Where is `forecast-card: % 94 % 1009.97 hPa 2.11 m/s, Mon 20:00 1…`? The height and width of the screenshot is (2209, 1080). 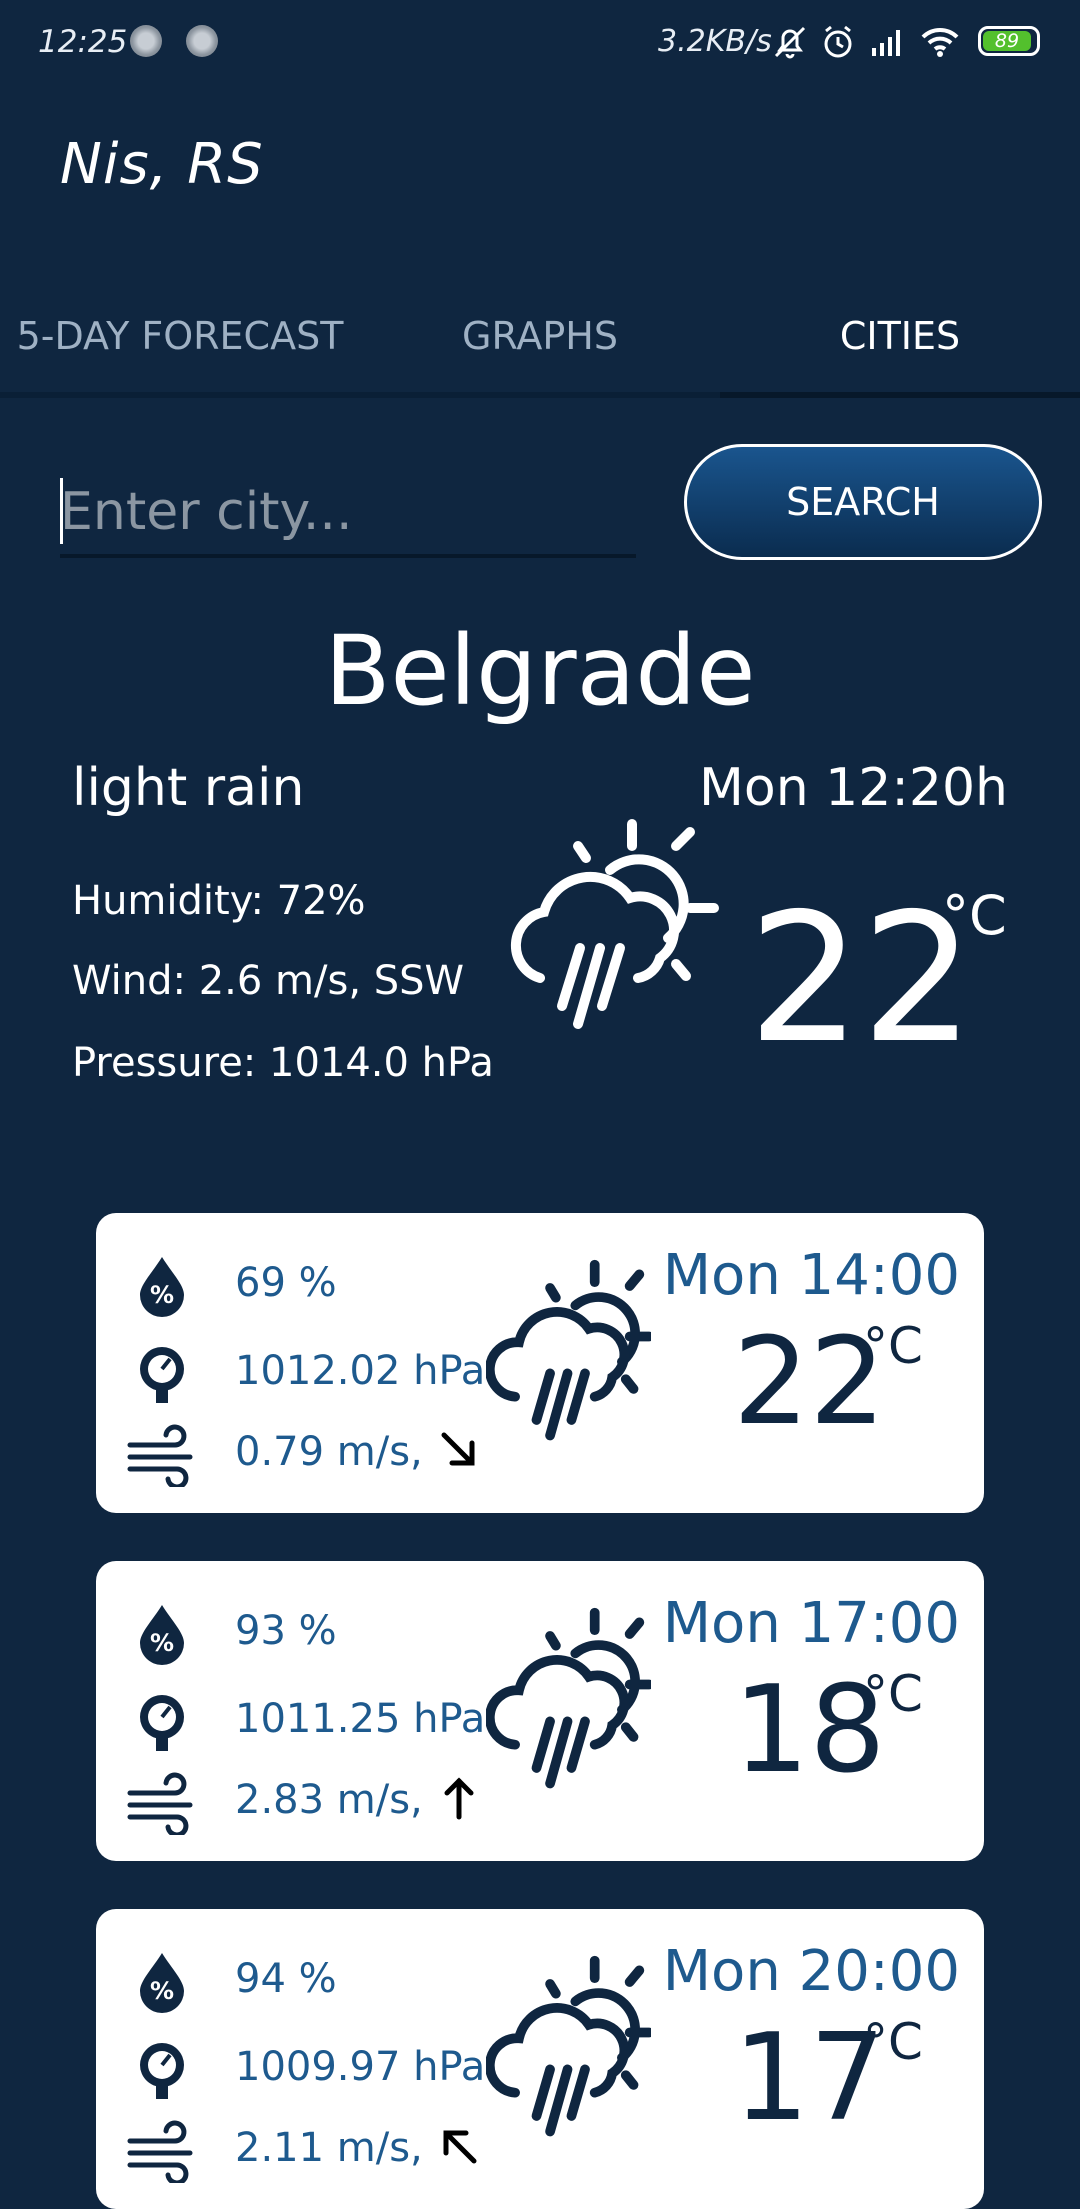
forecast-card: % 94 % 1009.97 hPa 2.11 m/s, Mon 20:00 1… is located at coordinates (540, 2059).